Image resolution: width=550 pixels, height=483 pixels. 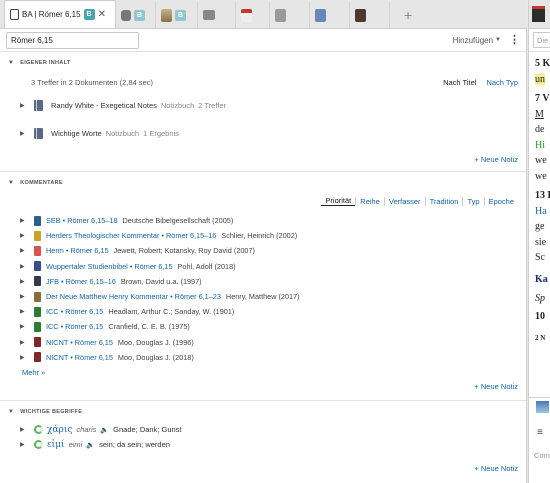 What do you see at coordinates (473, 40) in the screenshot?
I see `add-button-label: Hinzufügen` at bounding box center [473, 40].